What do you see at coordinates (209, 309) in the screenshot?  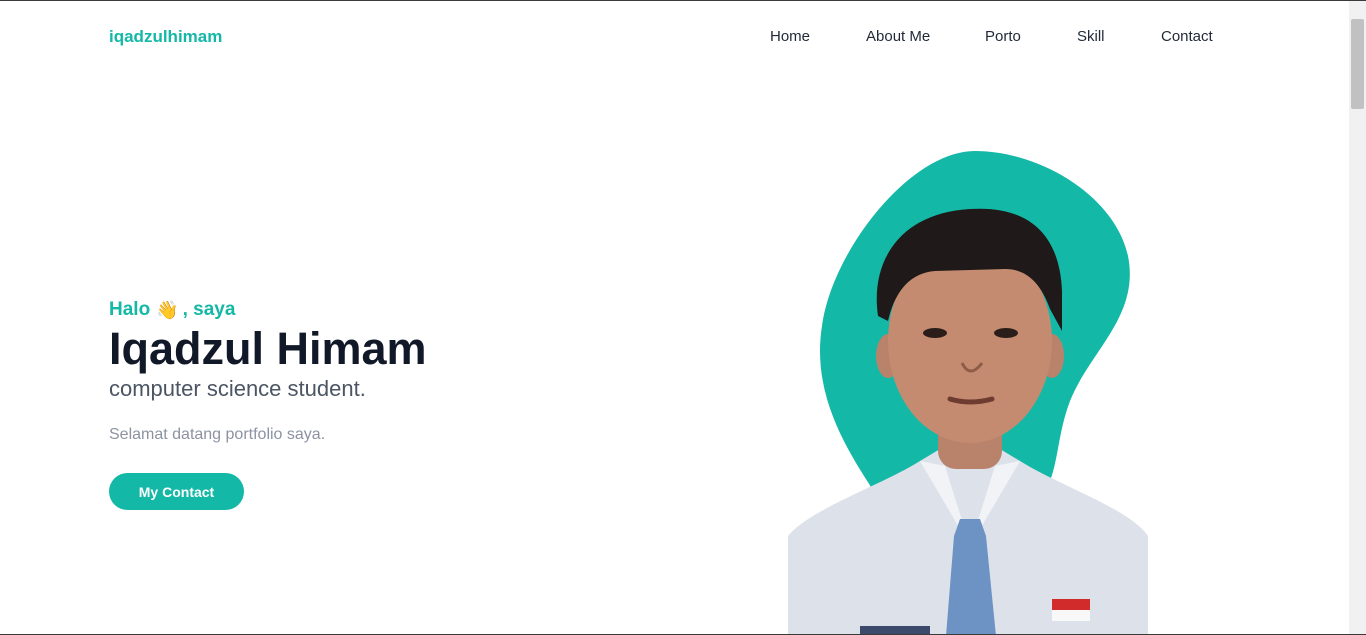 I see `greeting-suffix: , saya` at bounding box center [209, 309].